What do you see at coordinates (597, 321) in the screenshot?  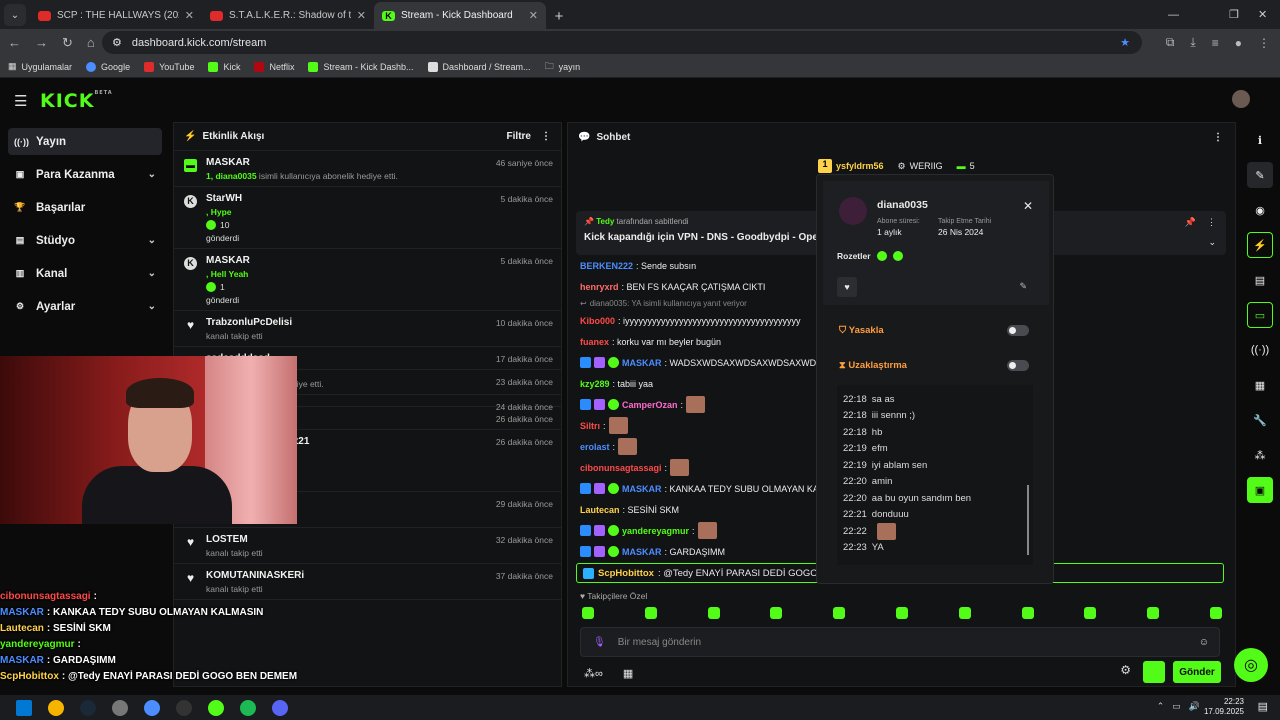 I see `chat-username: Kibo000` at bounding box center [597, 321].